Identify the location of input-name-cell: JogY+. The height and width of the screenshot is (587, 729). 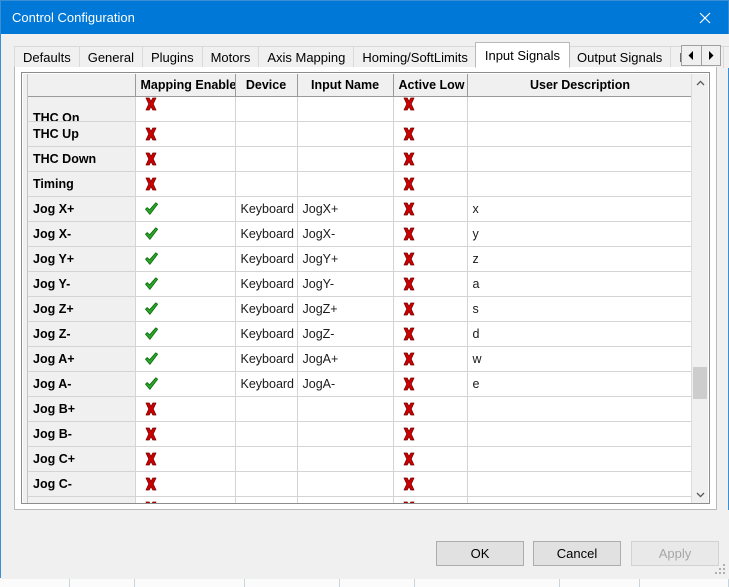
(345, 259).